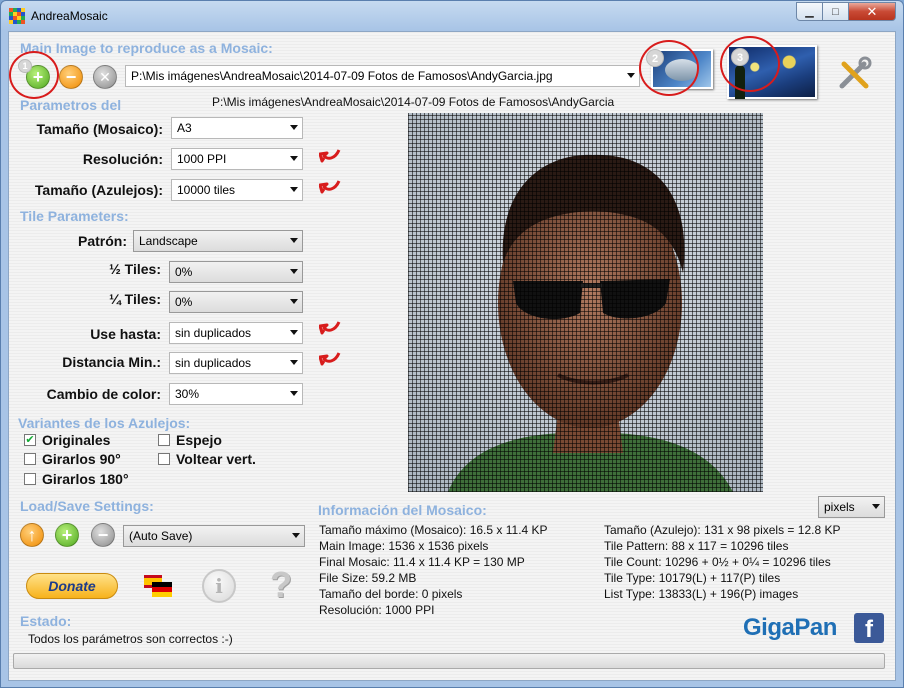 The width and height of the screenshot is (904, 688). I want to click on maximize-button: □, so click(835, 11).